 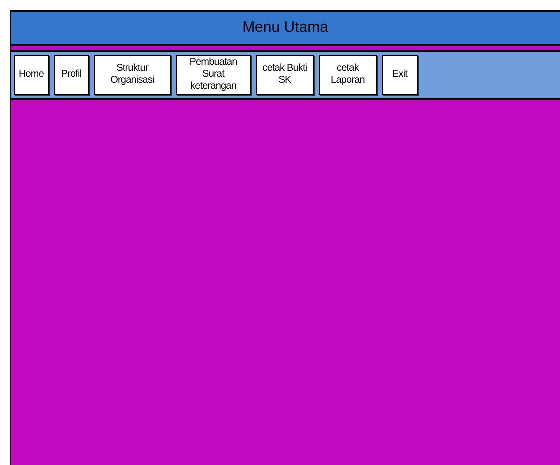 What do you see at coordinates (285, 75) in the screenshot?
I see `menu-button: cetak Bukti SK` at bounding box center [285, 75].